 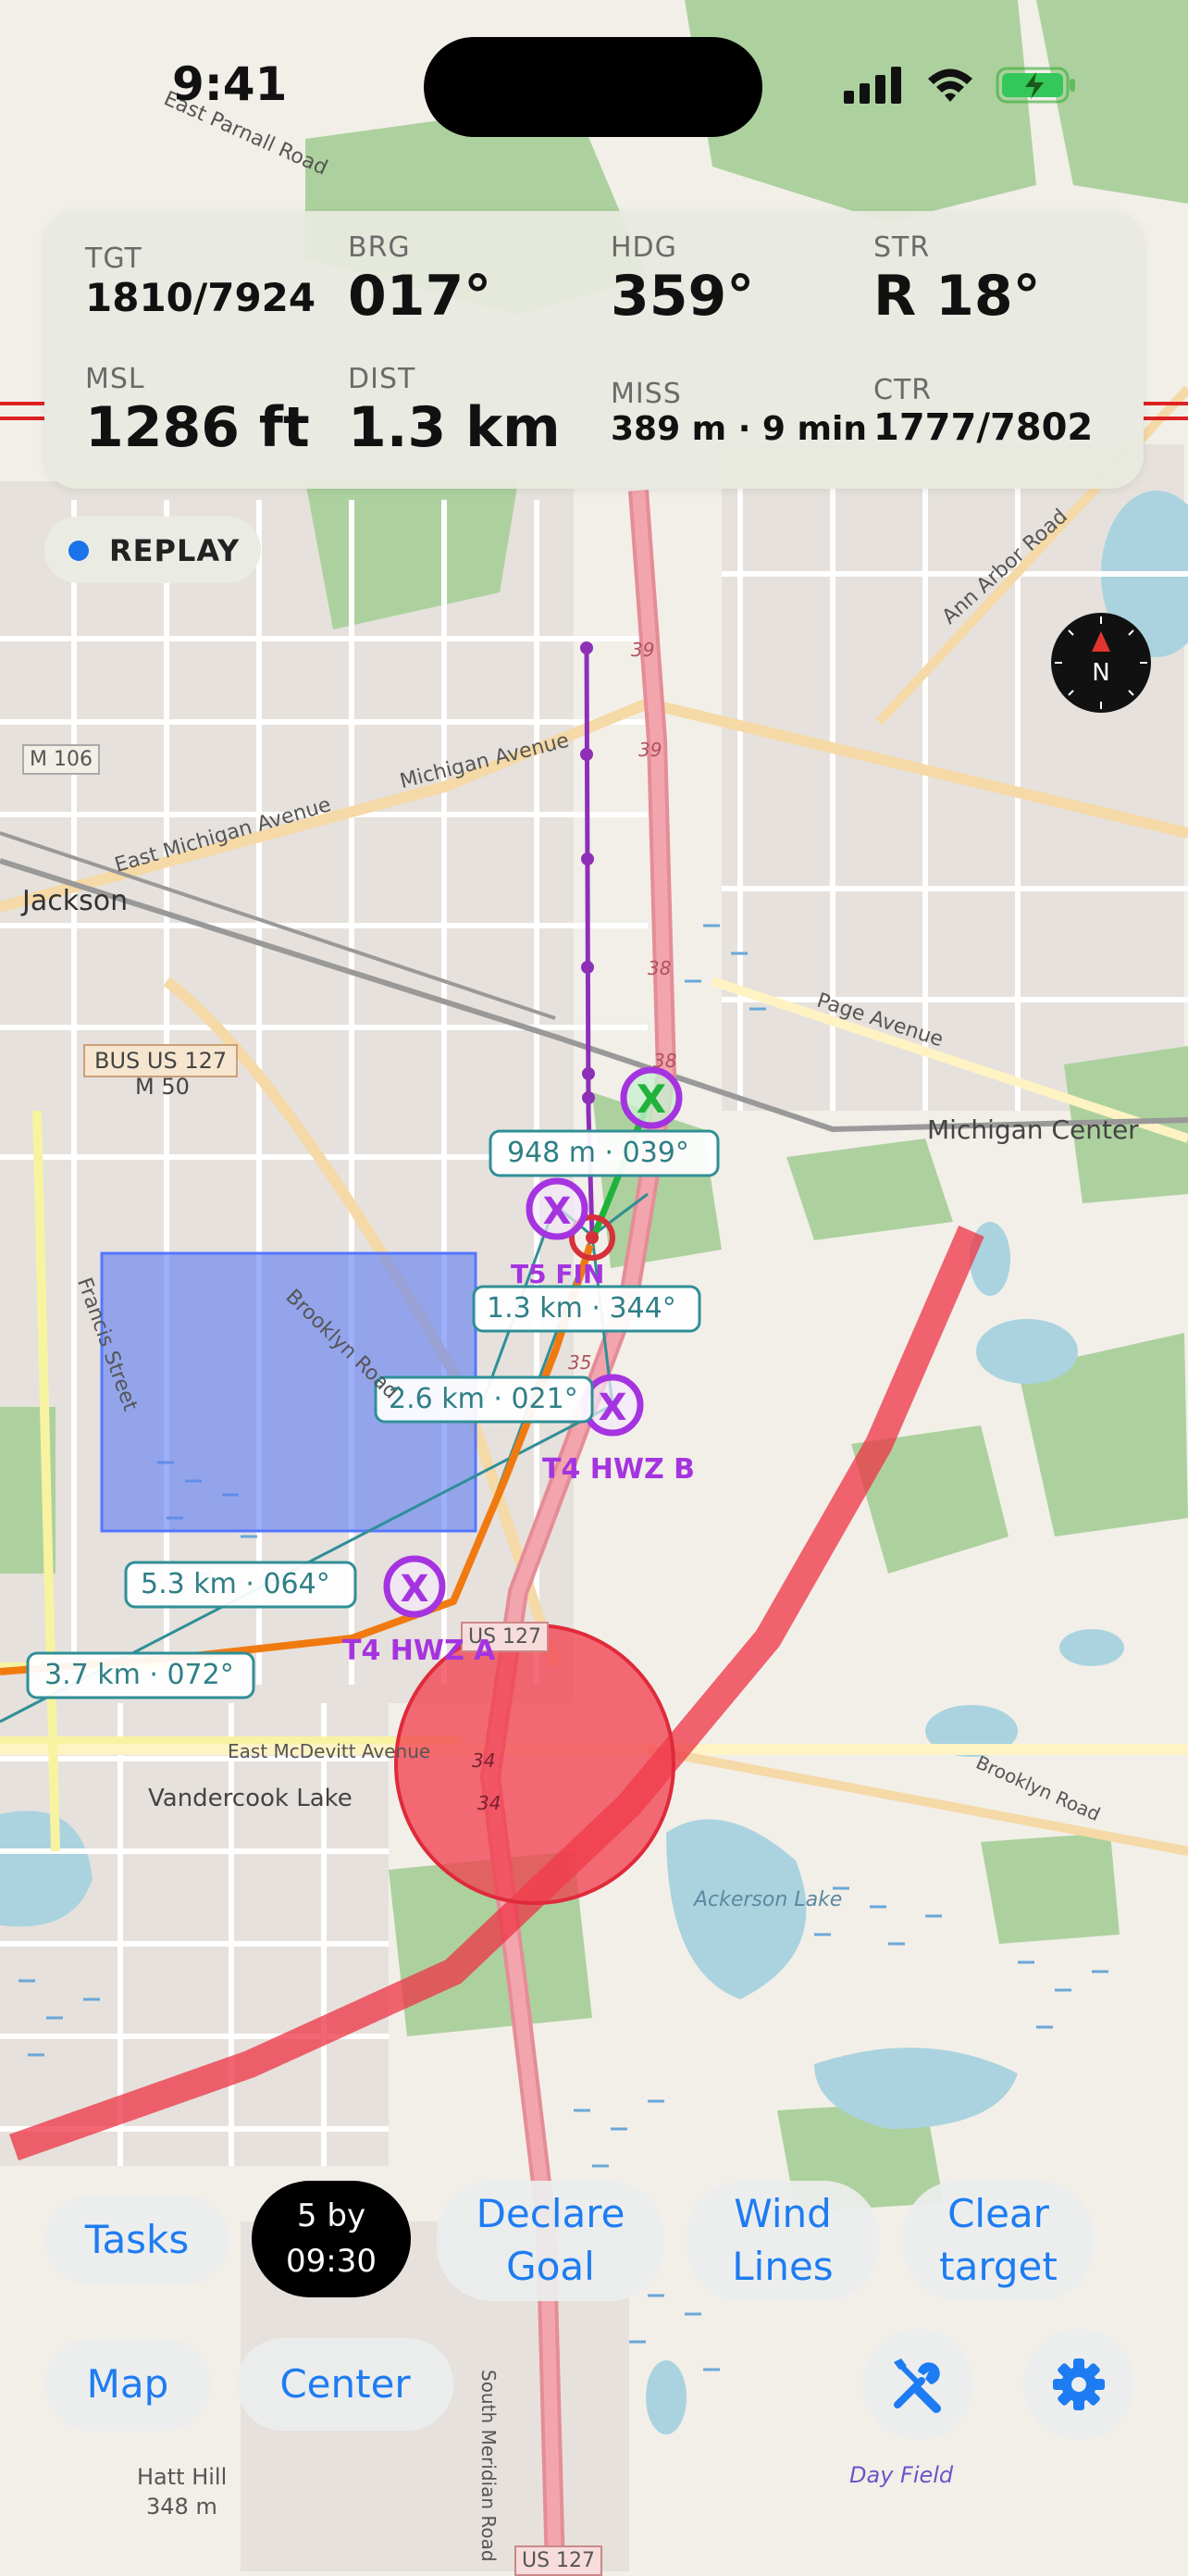 What do you see at coordinates (61, 759) in the screenshot?
I see `route-shield: M 106` at bounding box center [61, 759].